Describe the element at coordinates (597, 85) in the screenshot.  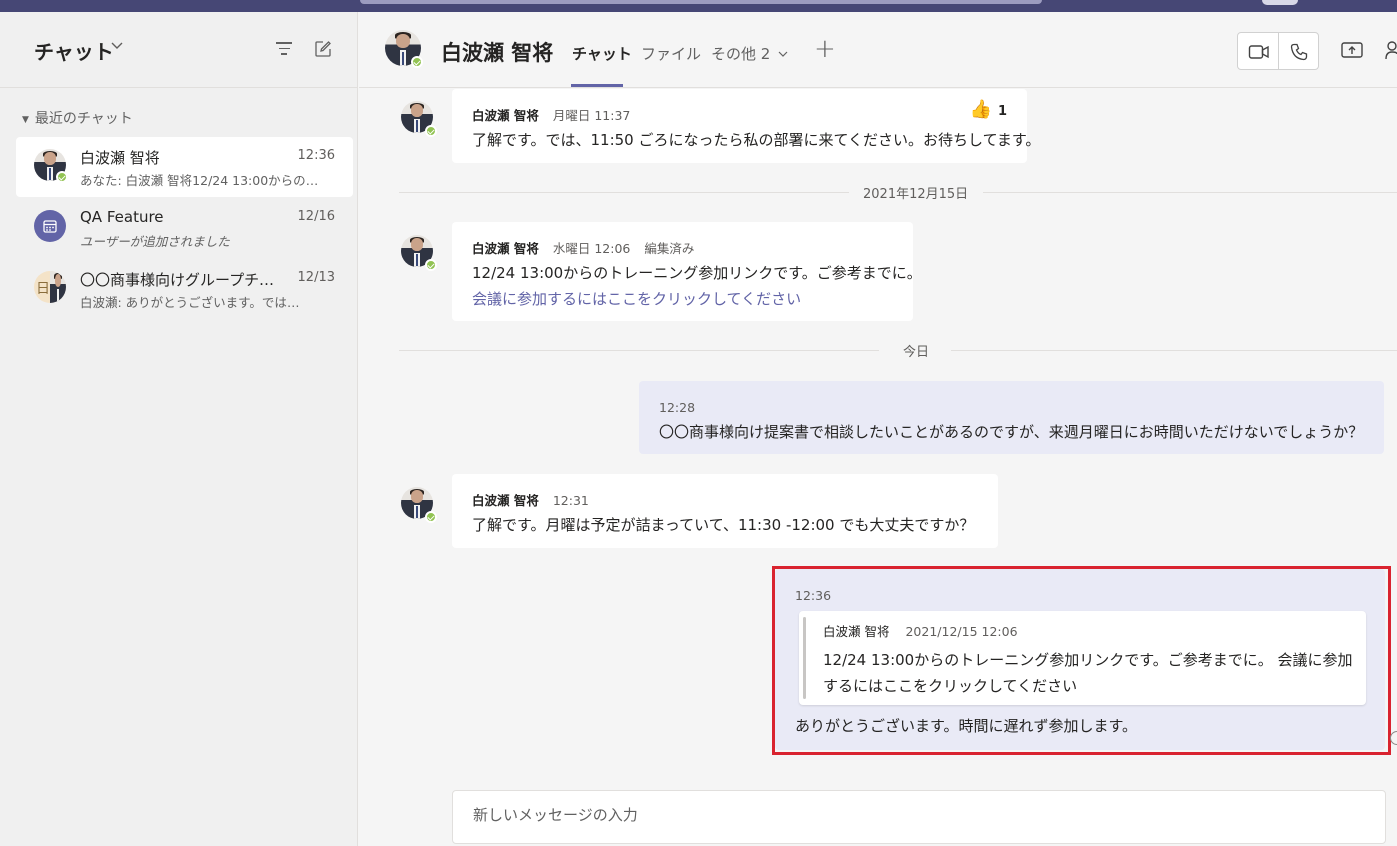
I see `active-tab-indicator` at that location.